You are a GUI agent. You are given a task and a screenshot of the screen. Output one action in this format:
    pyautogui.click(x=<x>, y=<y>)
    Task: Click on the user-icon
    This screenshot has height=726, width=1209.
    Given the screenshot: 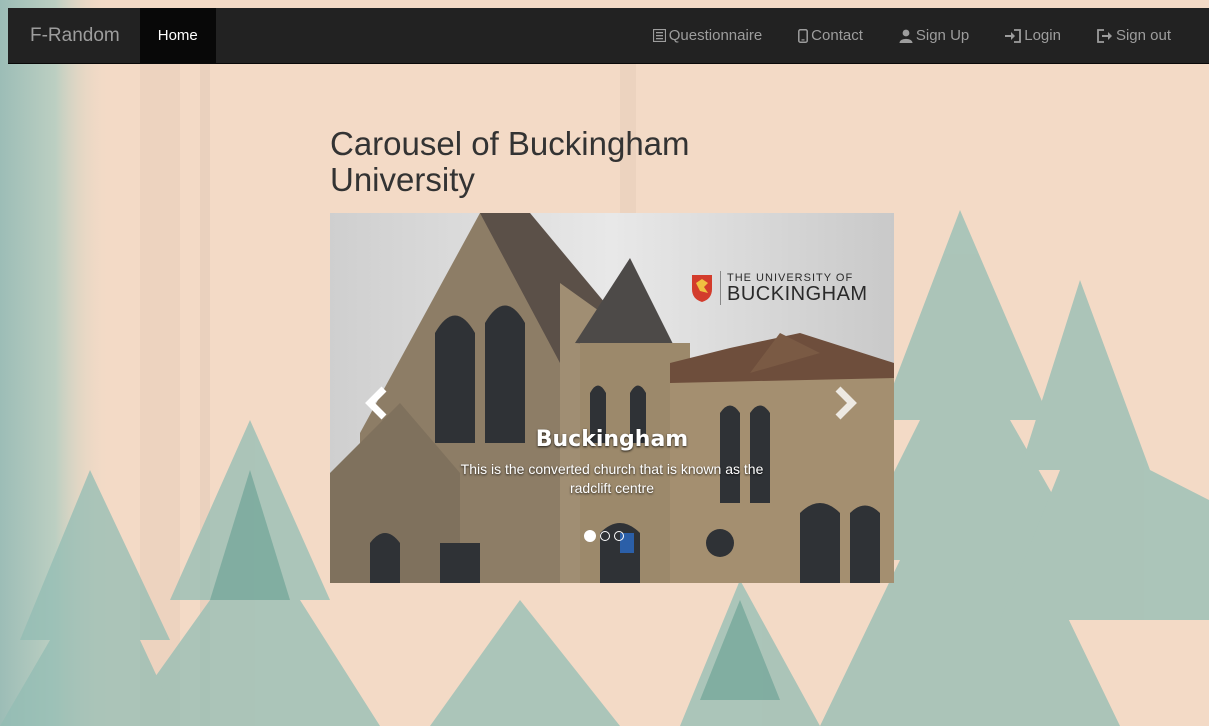 What is the action you would take?
    pyautogui.click(x=906, y=36)
    